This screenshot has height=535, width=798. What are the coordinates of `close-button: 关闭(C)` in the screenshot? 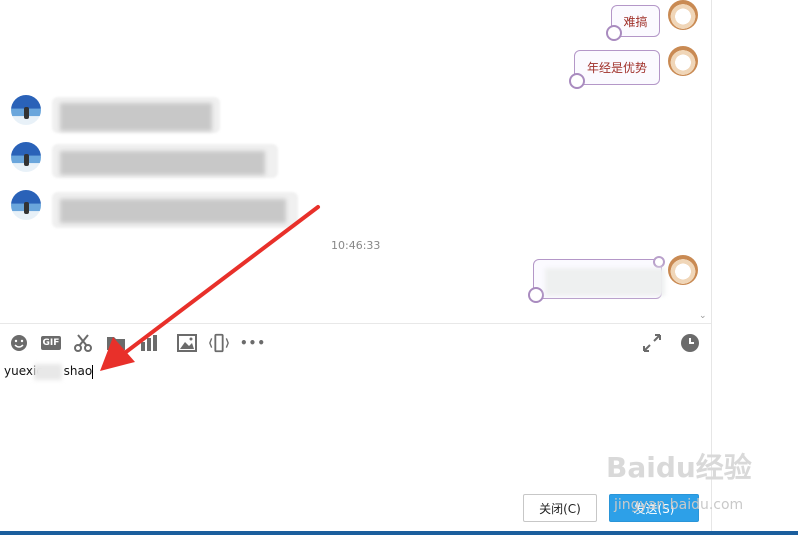 It's located at (560, 508).